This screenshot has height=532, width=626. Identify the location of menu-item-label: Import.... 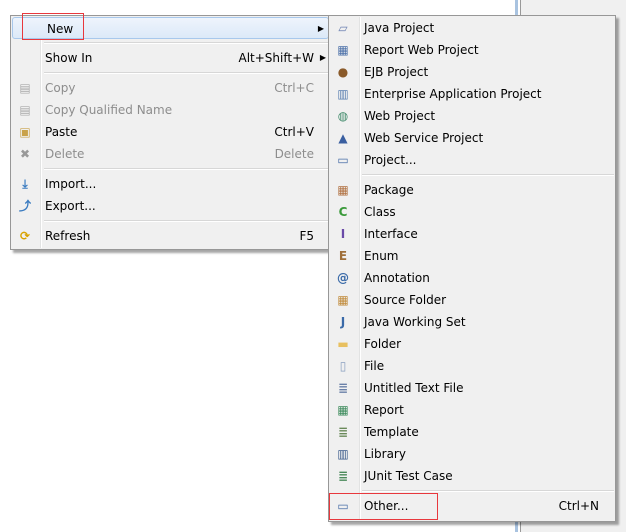
(71, 184).